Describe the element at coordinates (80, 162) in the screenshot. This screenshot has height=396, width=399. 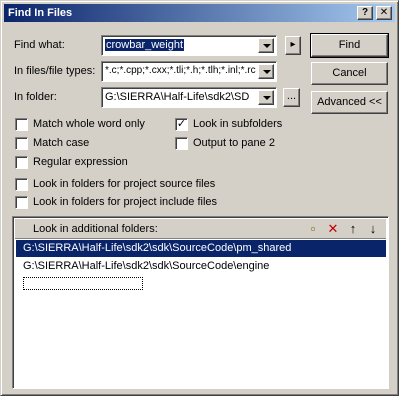
I see `regex-label: Regular expression` at that location.